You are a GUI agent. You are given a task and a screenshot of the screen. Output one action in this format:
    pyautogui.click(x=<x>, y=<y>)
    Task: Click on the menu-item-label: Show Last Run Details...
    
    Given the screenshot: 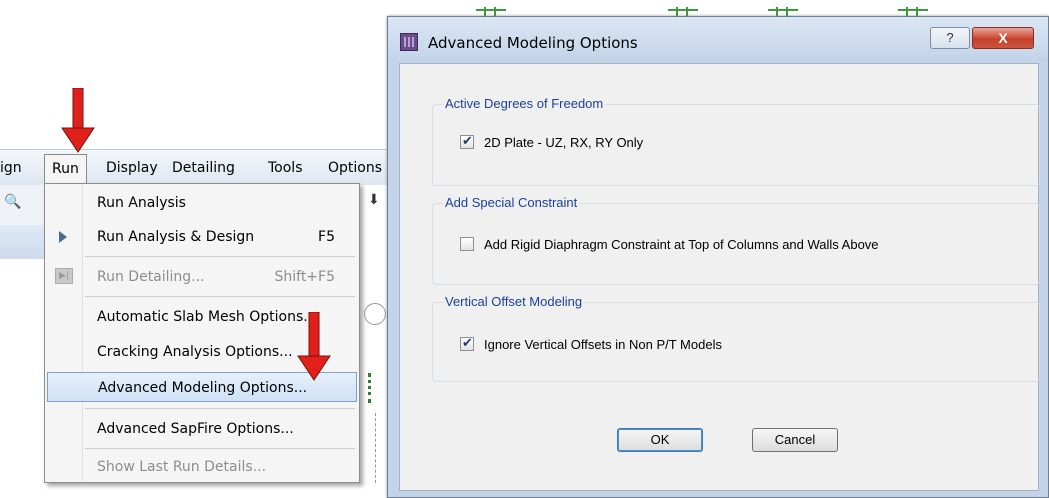 What is the action you would take?
    pyautogui.click(x=182, y=467)
    